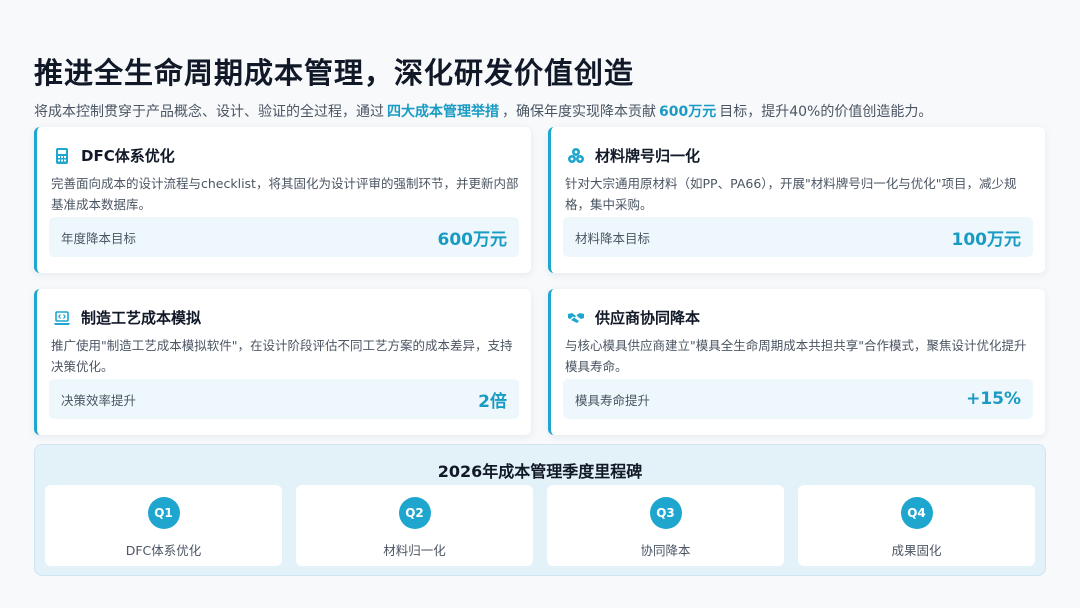  I want to click on quarter-badge: Q2, so click(414, 513).